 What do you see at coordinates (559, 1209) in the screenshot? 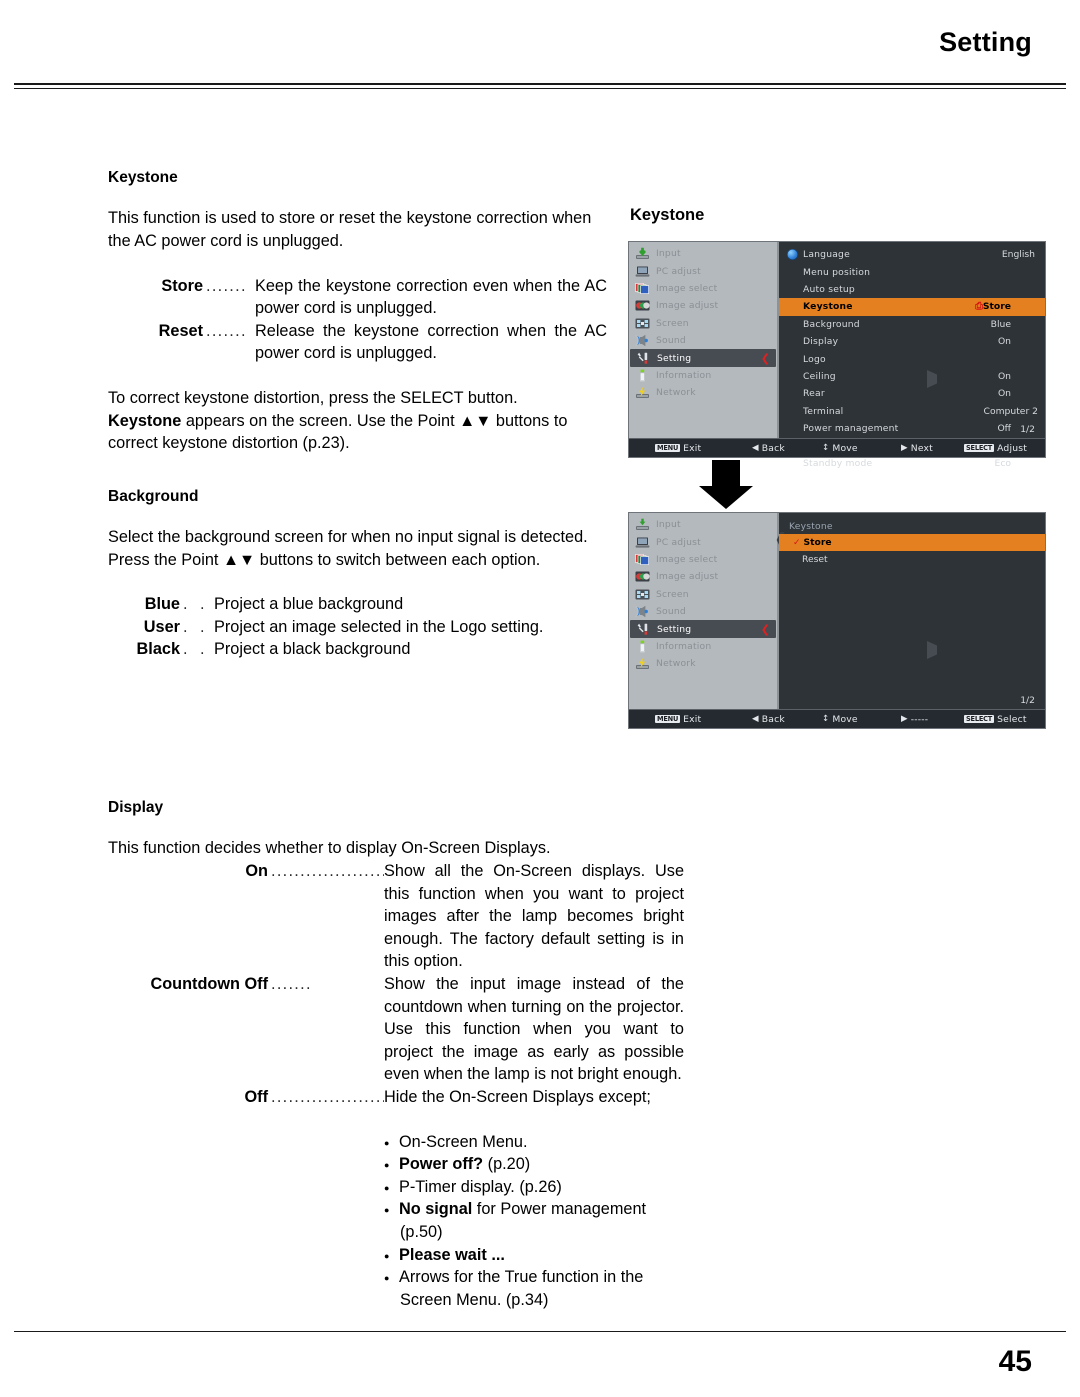
I see `exception-text: for Power management` at bounding box center [559, 1209].